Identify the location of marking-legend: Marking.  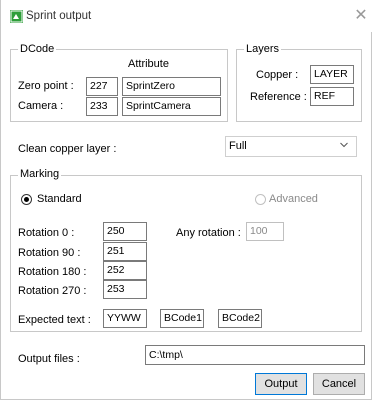
(40, 174).